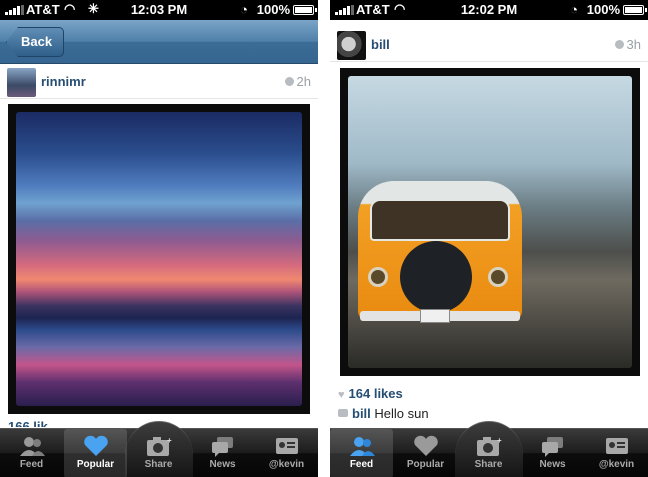 The image size is (648, 477). I want to click on navigation-bar: Back, so click(159, 42).